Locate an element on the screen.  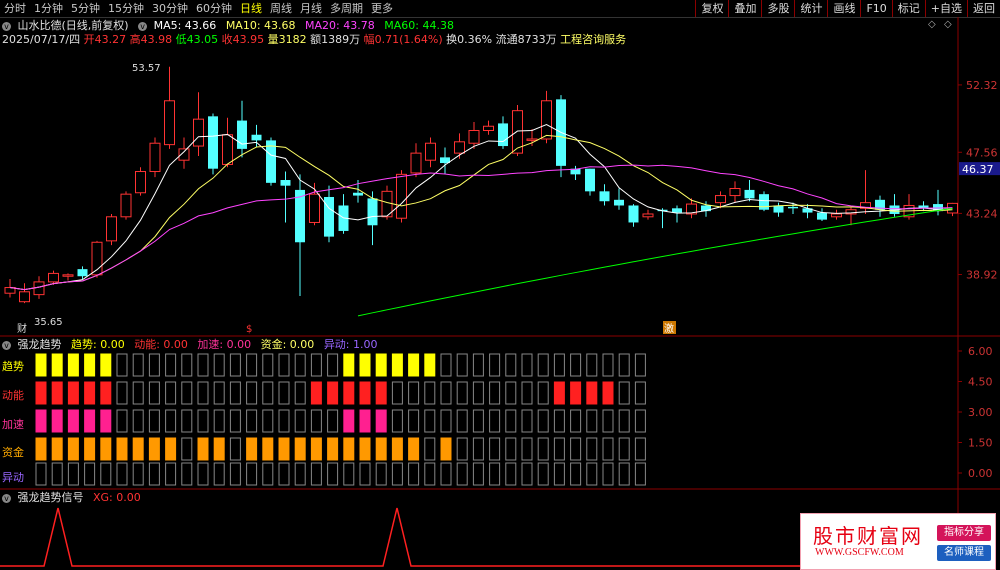
event-marker: $ is located at coordinates (249, 329).